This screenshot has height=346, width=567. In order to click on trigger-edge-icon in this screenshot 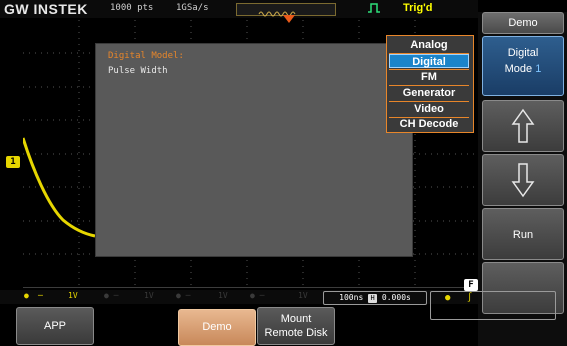, I will do `click(374, 8)`.